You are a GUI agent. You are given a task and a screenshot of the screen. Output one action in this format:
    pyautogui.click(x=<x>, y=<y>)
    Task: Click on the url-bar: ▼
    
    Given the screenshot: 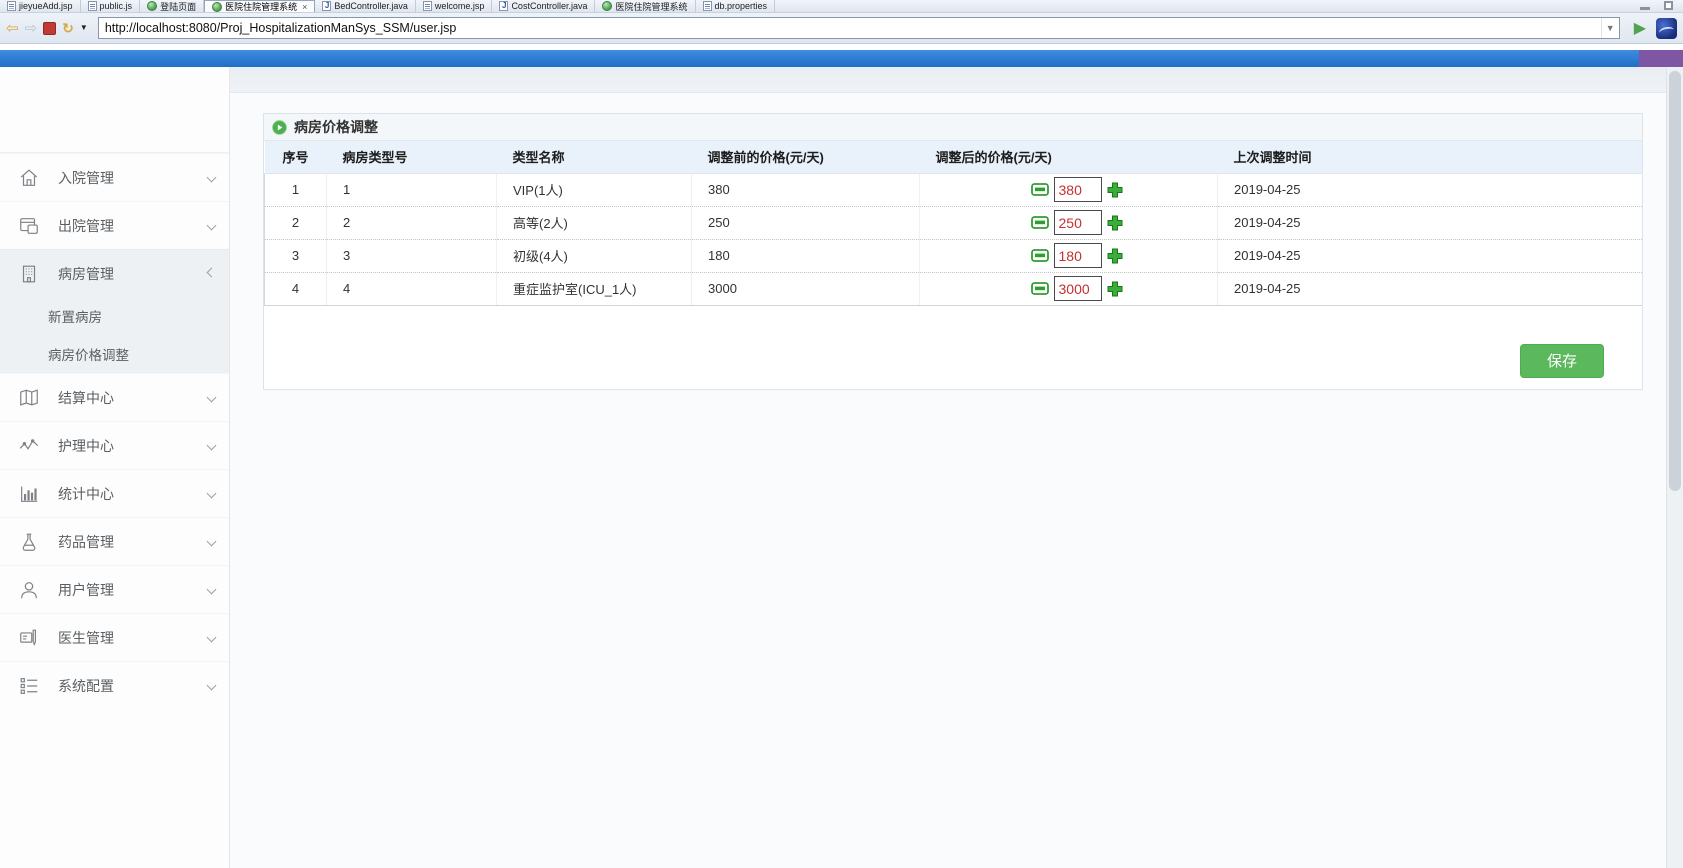 What is the action you would take?
    pyautogui.click(x=858, y=28)
    